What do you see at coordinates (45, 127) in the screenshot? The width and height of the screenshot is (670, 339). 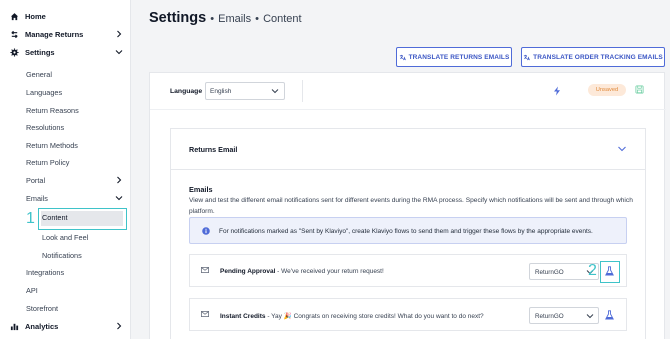 I see `nav-resolutions: Resolutions` at bounding box center [45, 127].